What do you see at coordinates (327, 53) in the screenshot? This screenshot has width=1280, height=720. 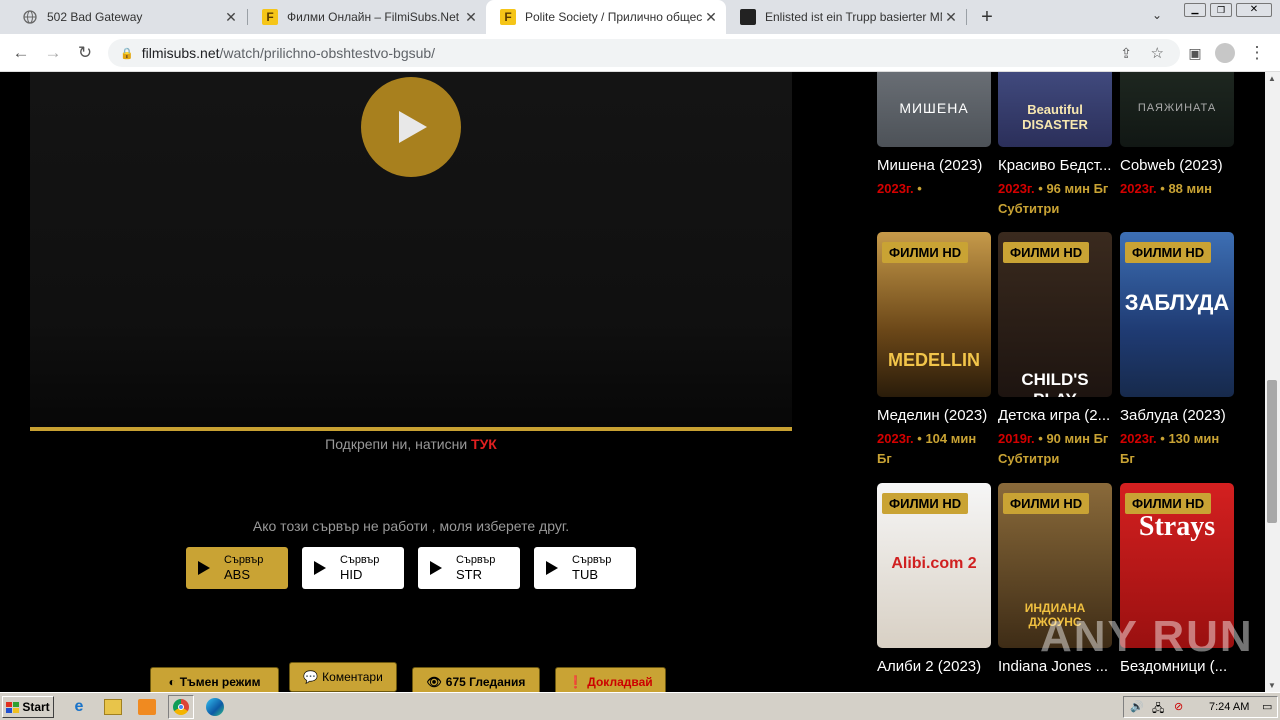 I see `url-path: /watch/prilichno-obshtestvo-bgsub/` at bounding box center [327, 53].